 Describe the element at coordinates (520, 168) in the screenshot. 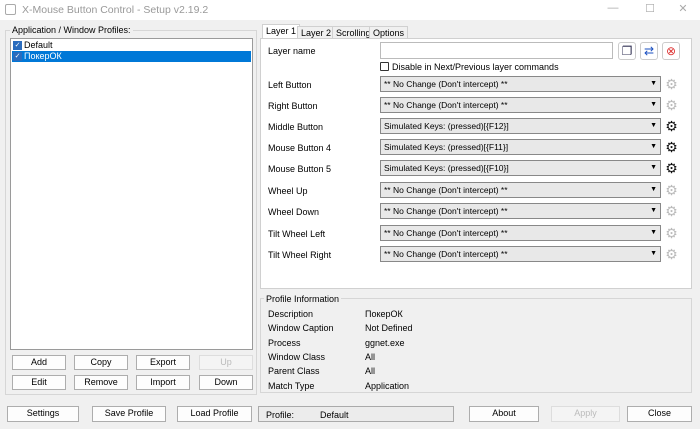

I see `mouse-button-5-dropdown: Simulated Keys: (pressed)[{F10}] ▼` at that location.